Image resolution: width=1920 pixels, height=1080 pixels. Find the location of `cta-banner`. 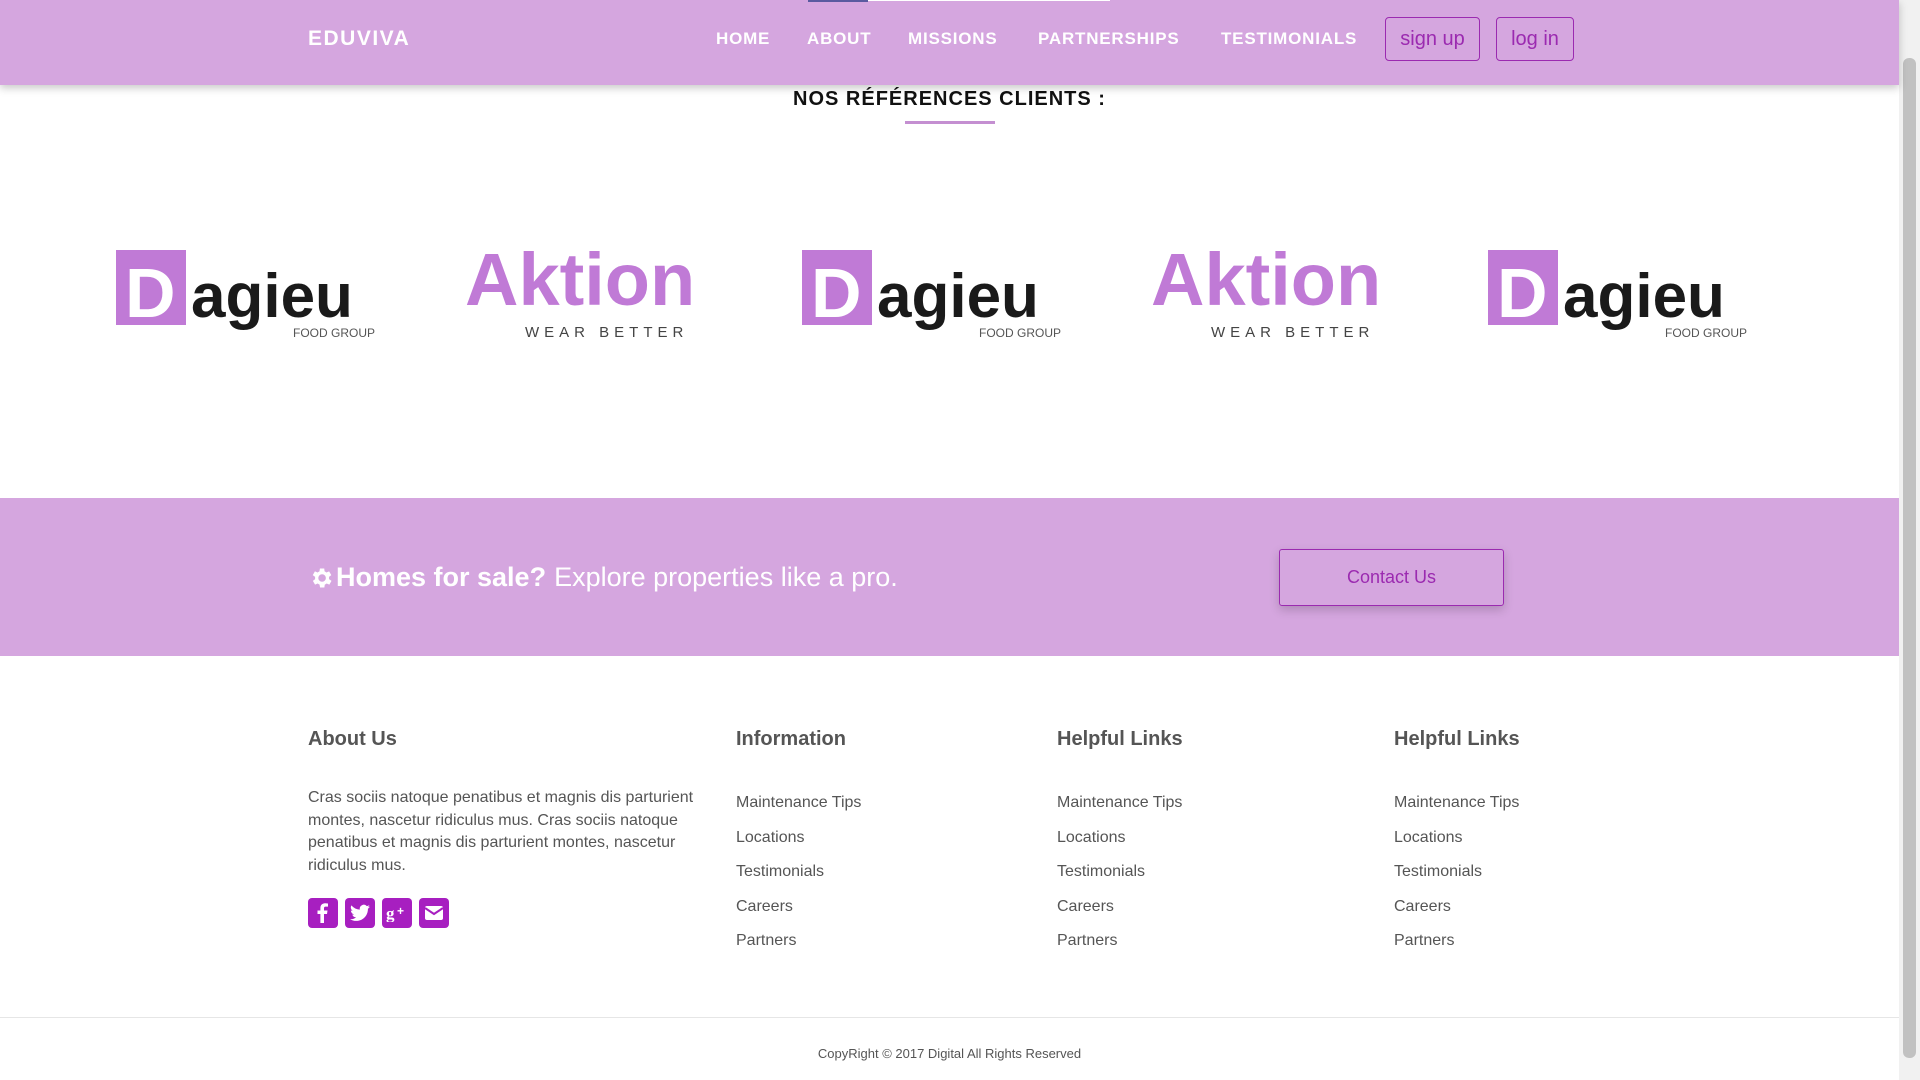

cta-banner is located at coordinates (949, 577).